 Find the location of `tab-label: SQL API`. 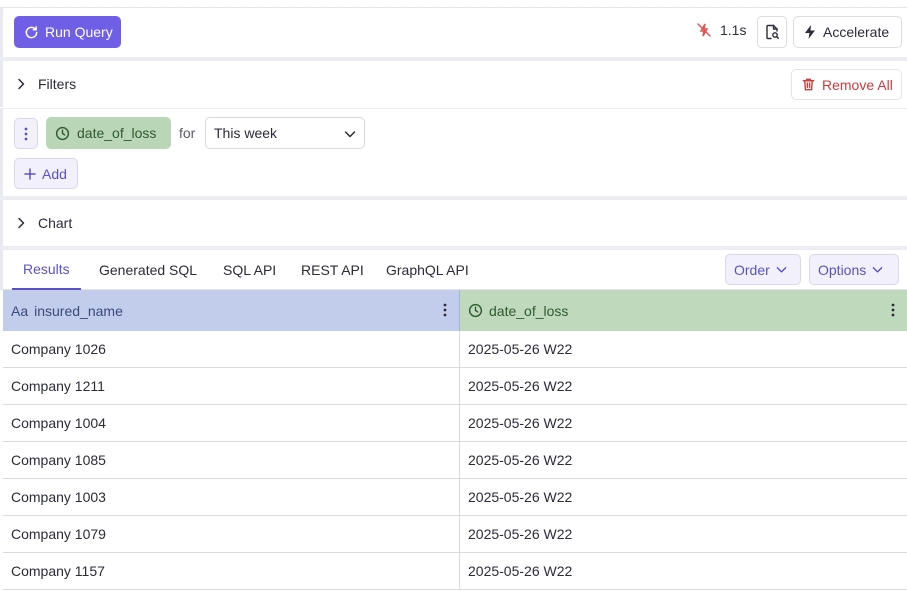

tab-label: SQL API is located at coordinates (250, 270).